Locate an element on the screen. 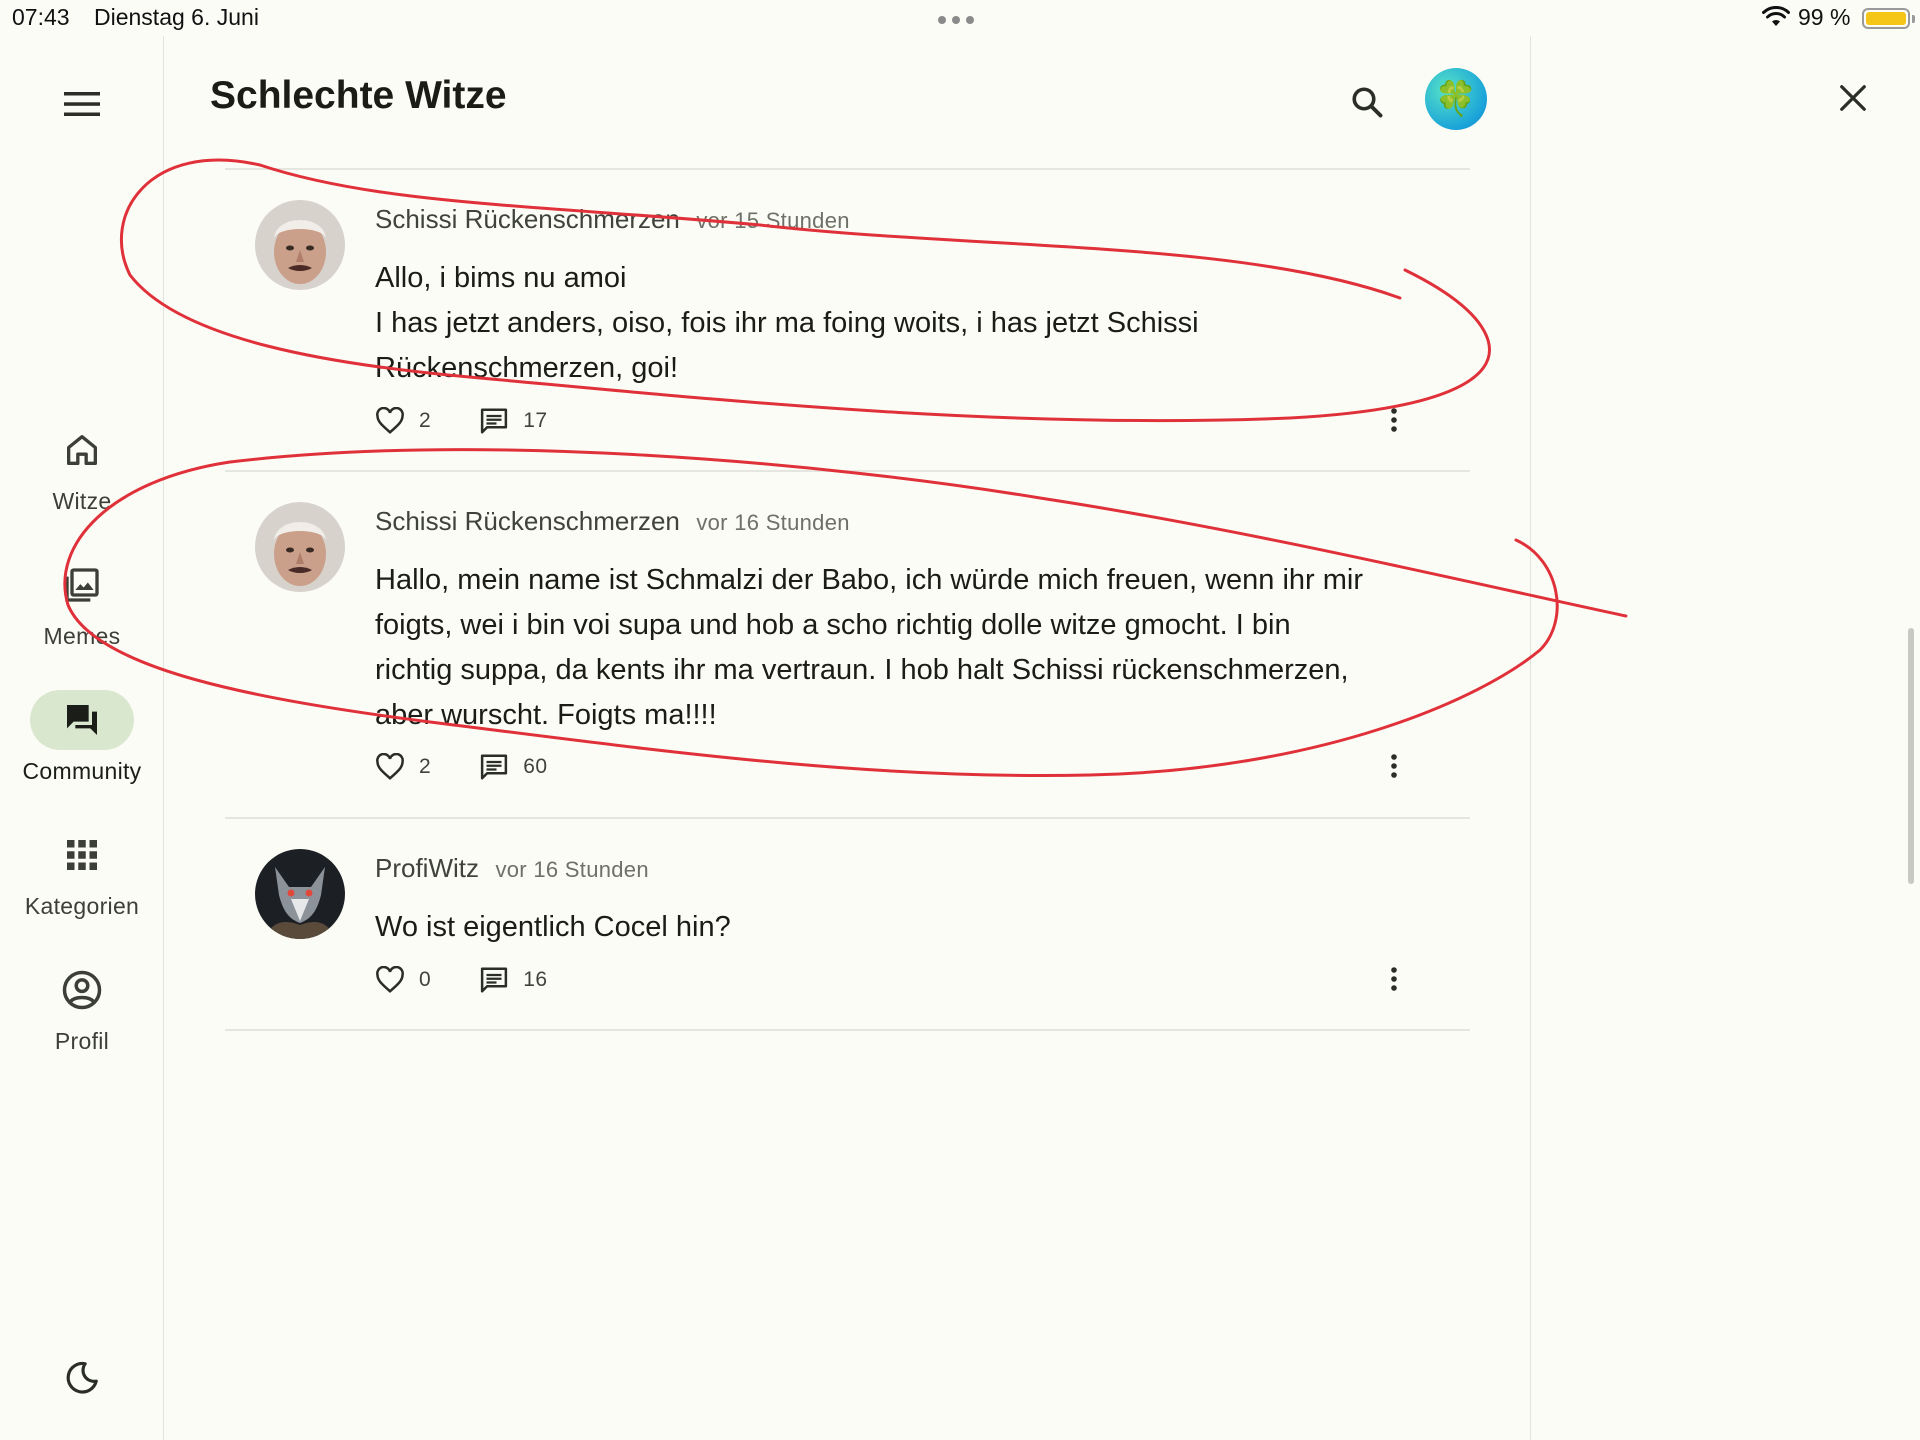 The height and width of the screenshot is (1440, 1920). post-actions: 2 17 is located at coordinates (461, 421).